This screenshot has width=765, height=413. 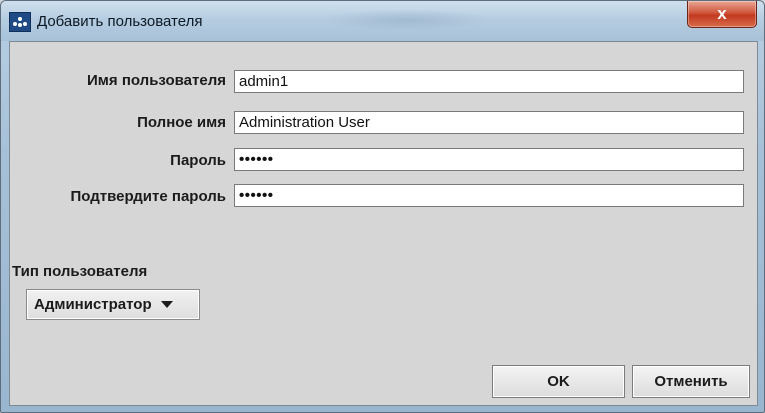 What do you see at coordinates (691, 381) in the screenshot?
I see `cancel-button: Отменить` at bounding box center [691, 381].